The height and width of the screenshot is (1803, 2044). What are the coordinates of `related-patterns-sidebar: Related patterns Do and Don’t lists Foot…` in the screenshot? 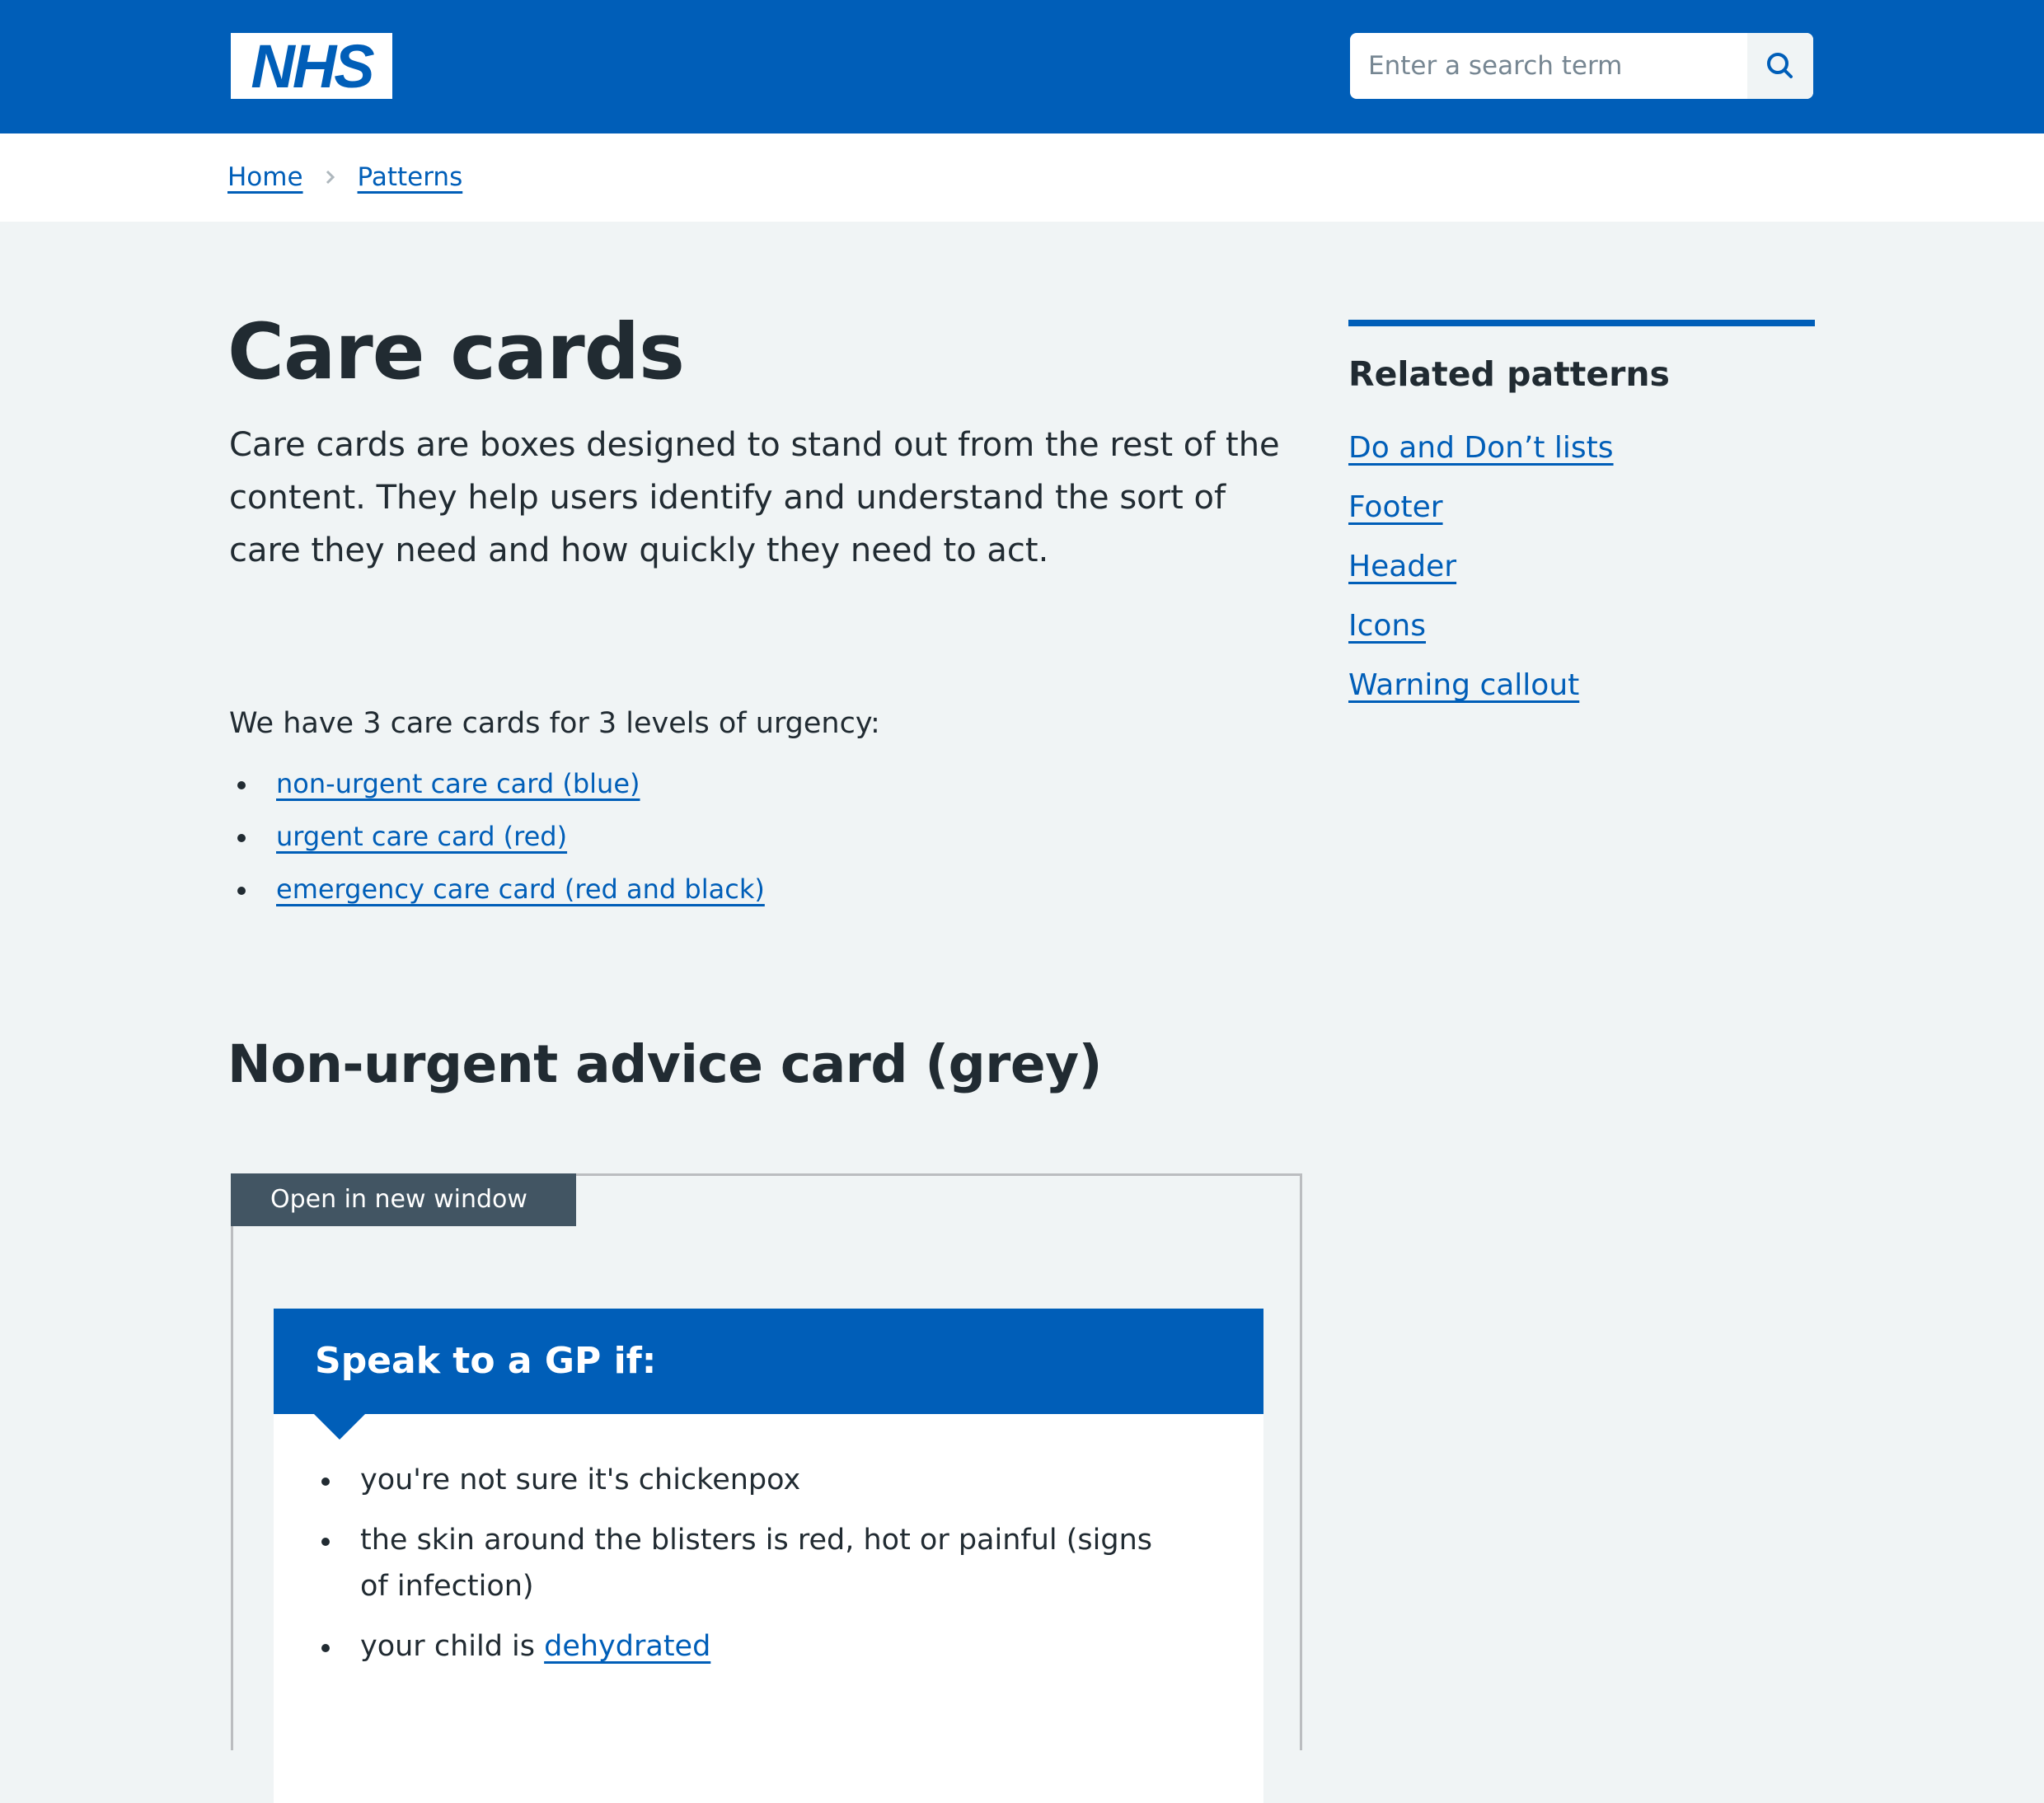 It's located at (1581, 521).